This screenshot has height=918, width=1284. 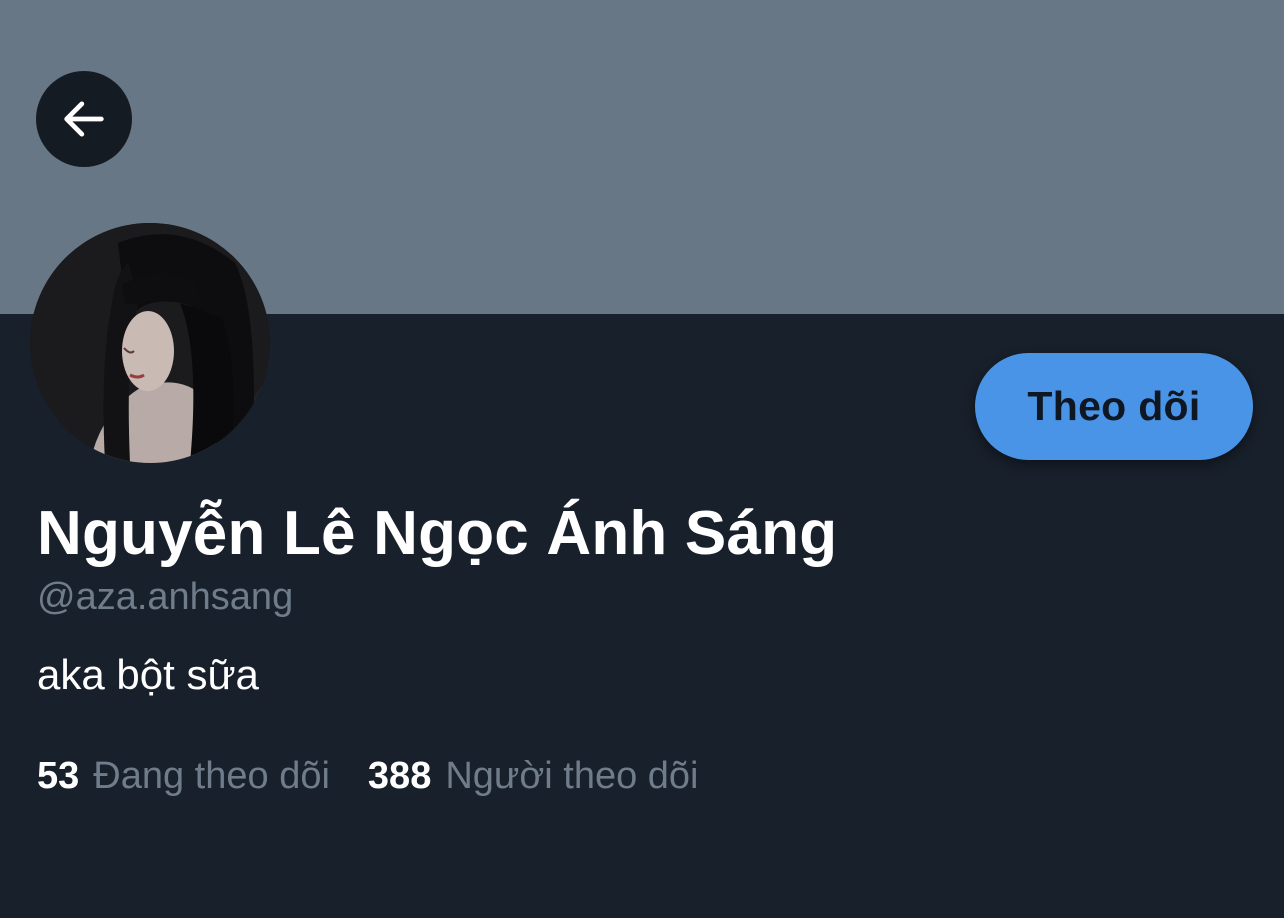 What do you see at coordinates (211, 776) in the screenshot?
I see `following-label: Đang theo dõi` at bounding box center [211, 776].